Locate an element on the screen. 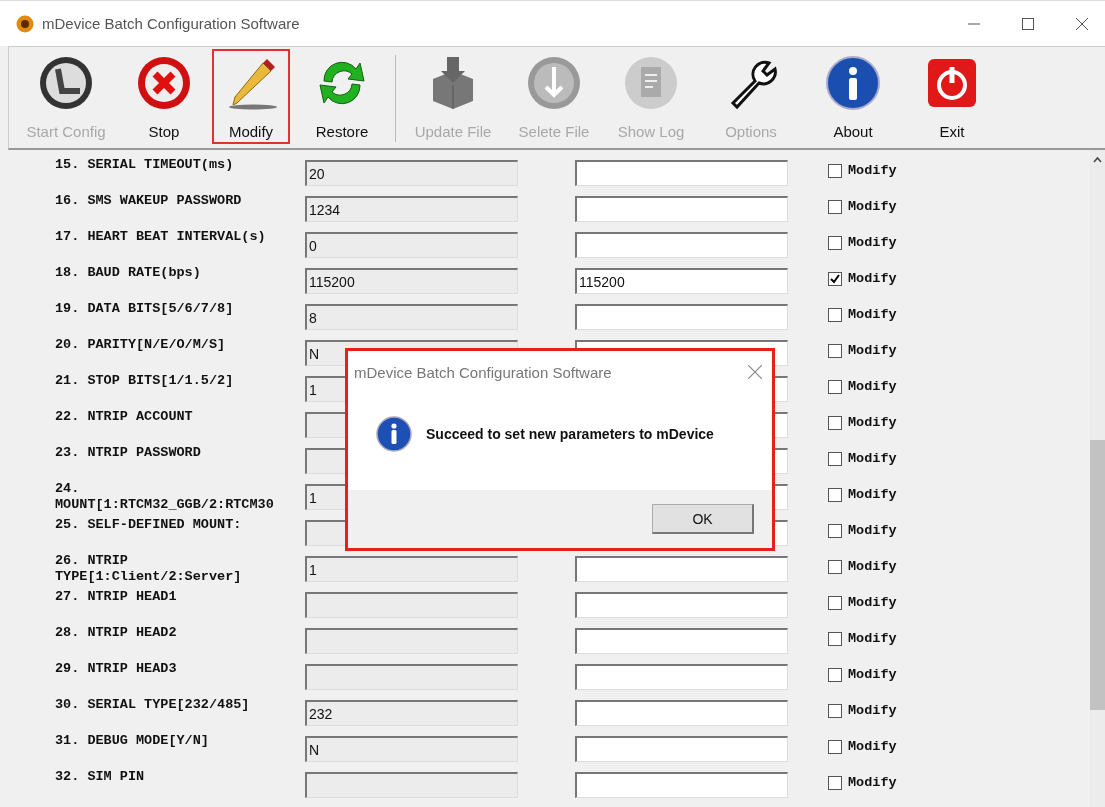 The width and height of the screenshot is (1105, 807). clock-icon is located at coordinates (66, 83).